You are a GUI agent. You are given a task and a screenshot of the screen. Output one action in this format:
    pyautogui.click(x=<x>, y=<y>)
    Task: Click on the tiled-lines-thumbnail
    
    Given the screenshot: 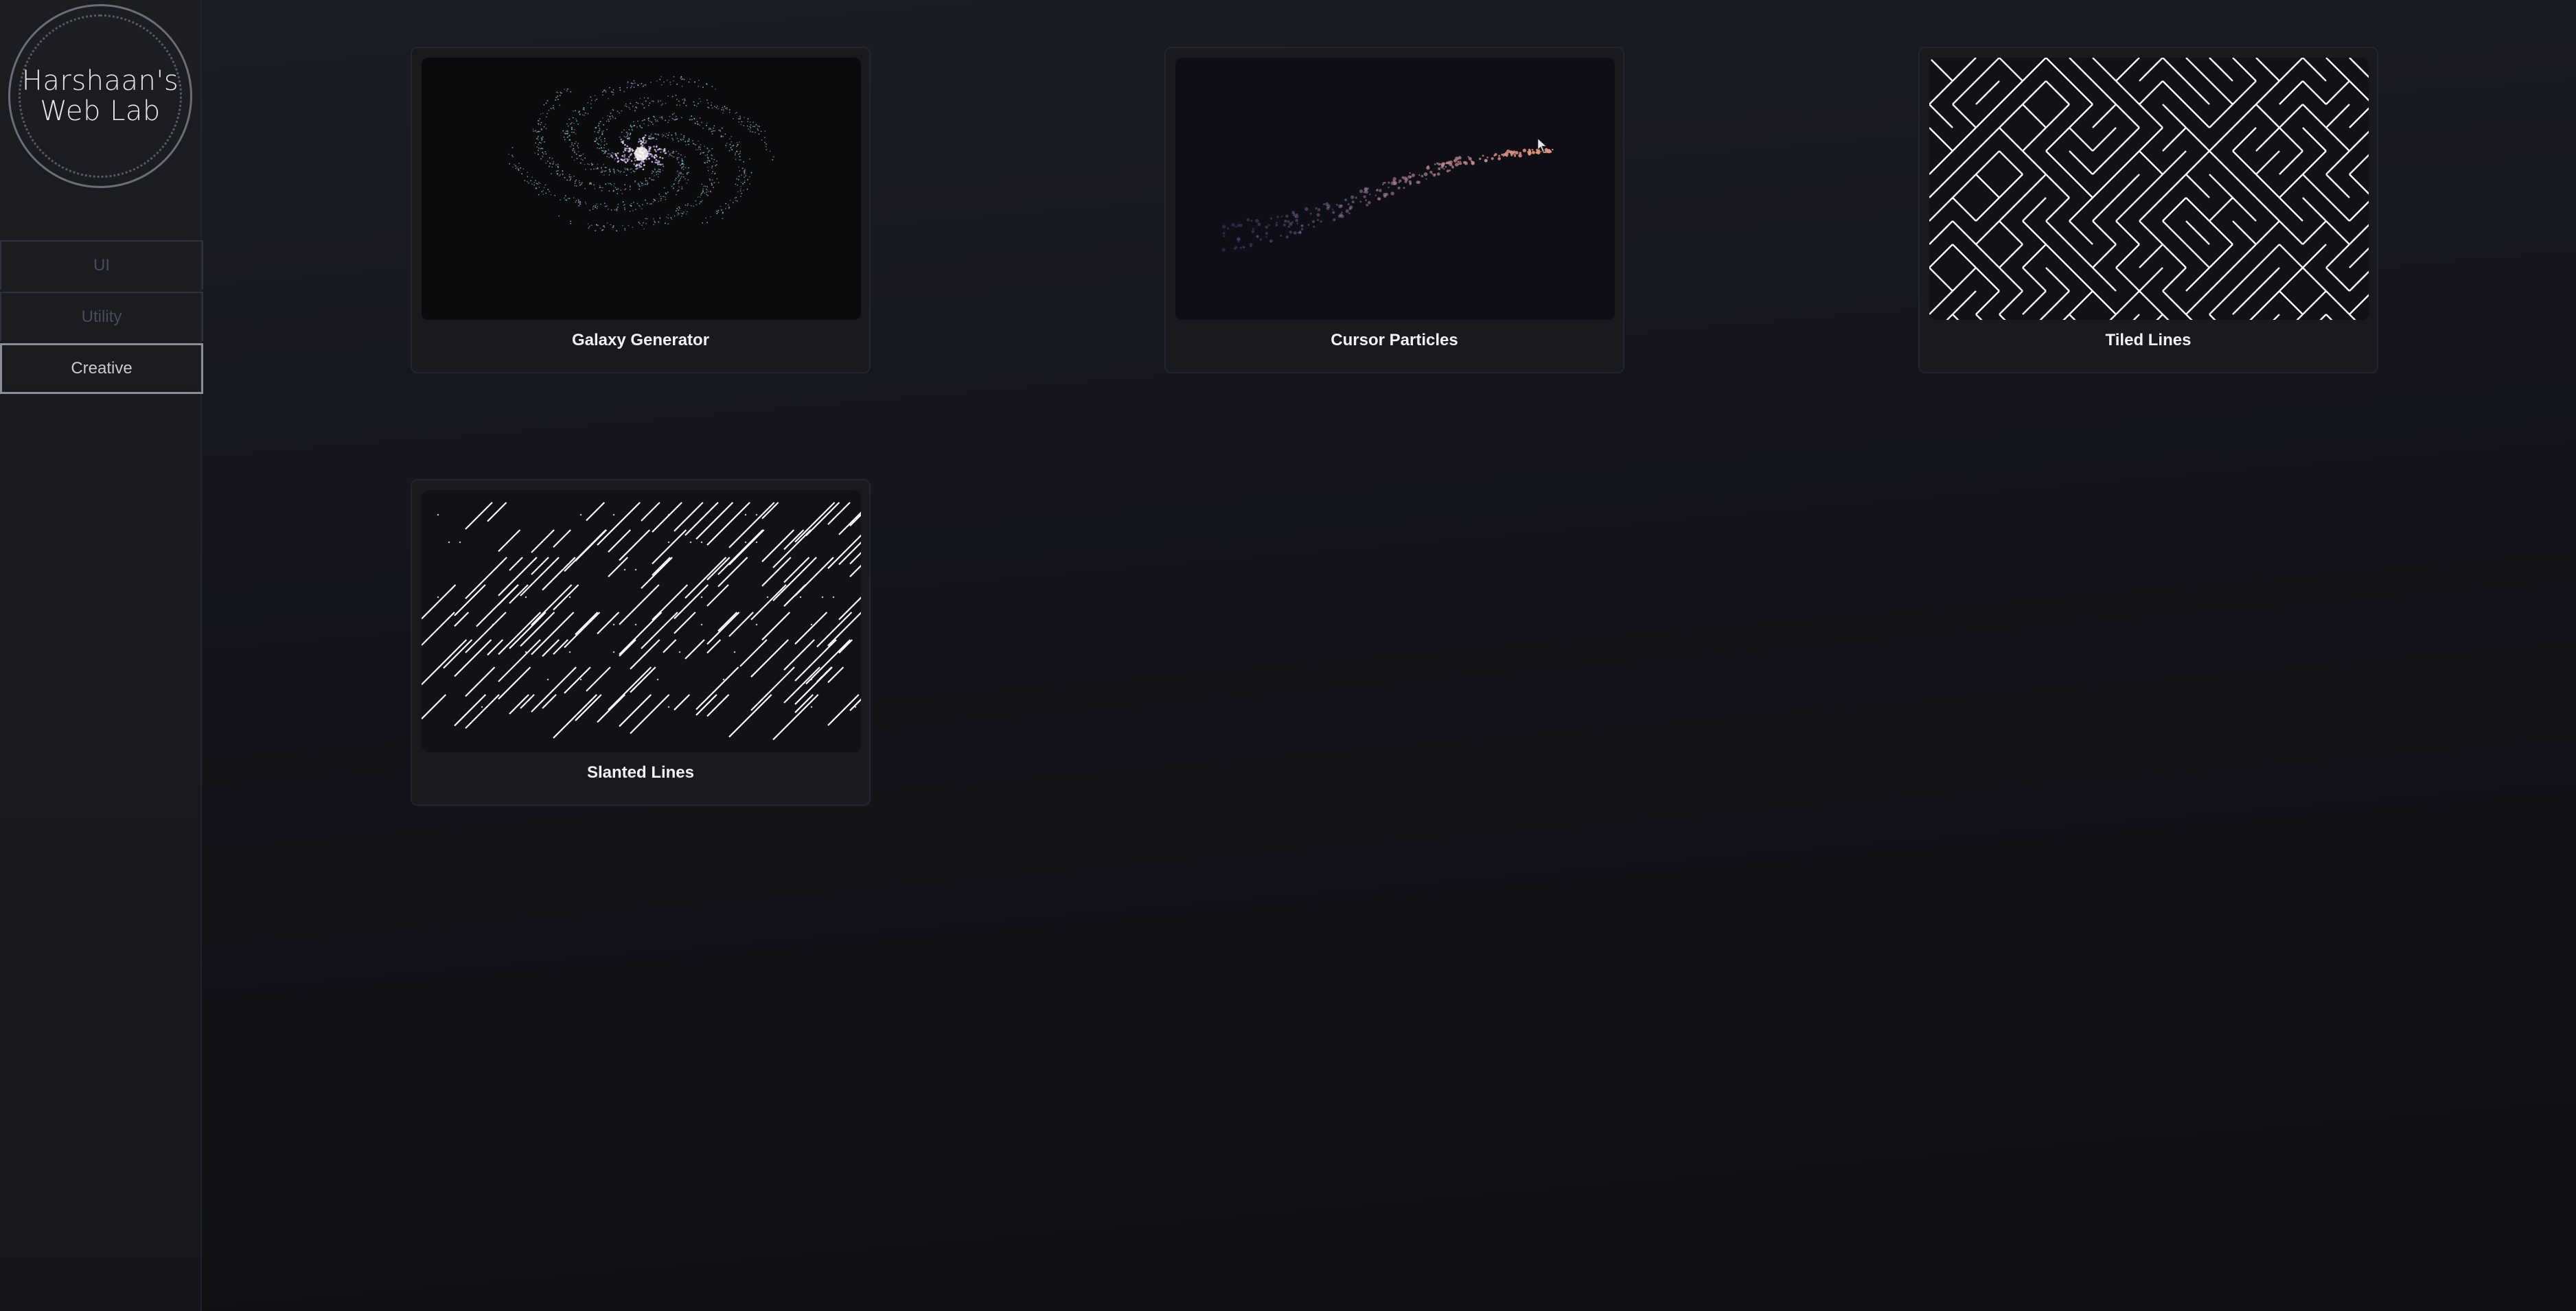 What is the action you would take?
    pyautogui.click(x=2149, y=189)
    